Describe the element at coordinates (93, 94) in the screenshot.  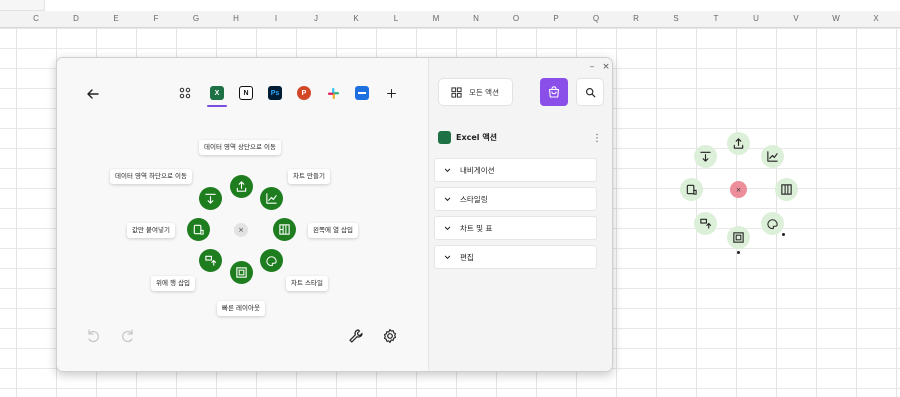
I see `back-arrow-icon` at that location.